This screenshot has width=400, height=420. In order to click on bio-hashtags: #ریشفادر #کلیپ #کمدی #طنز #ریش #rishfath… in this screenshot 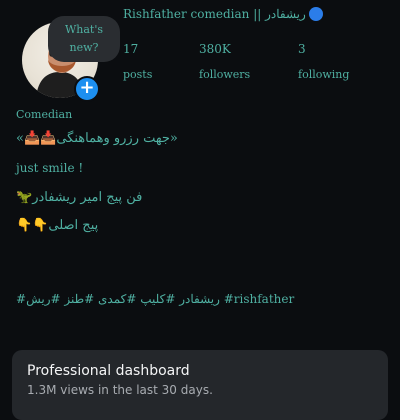, I will do `click(155, 299)`.